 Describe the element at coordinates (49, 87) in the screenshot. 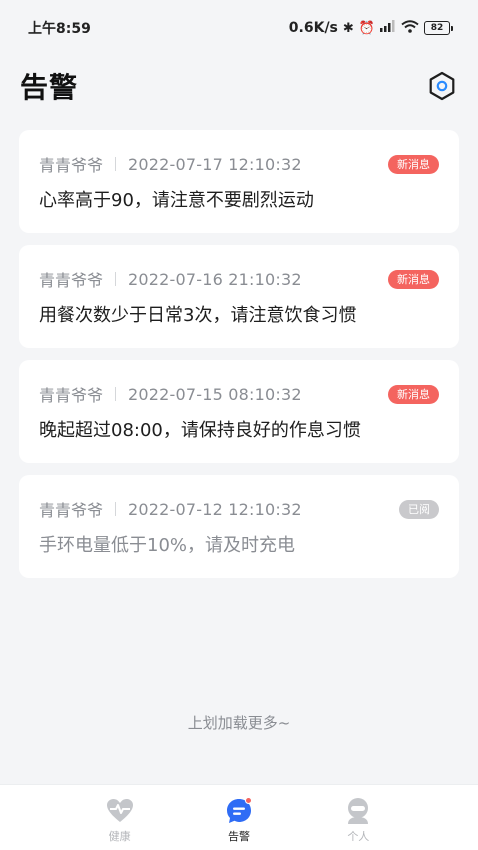

I see `page-title: 告警` at that location.